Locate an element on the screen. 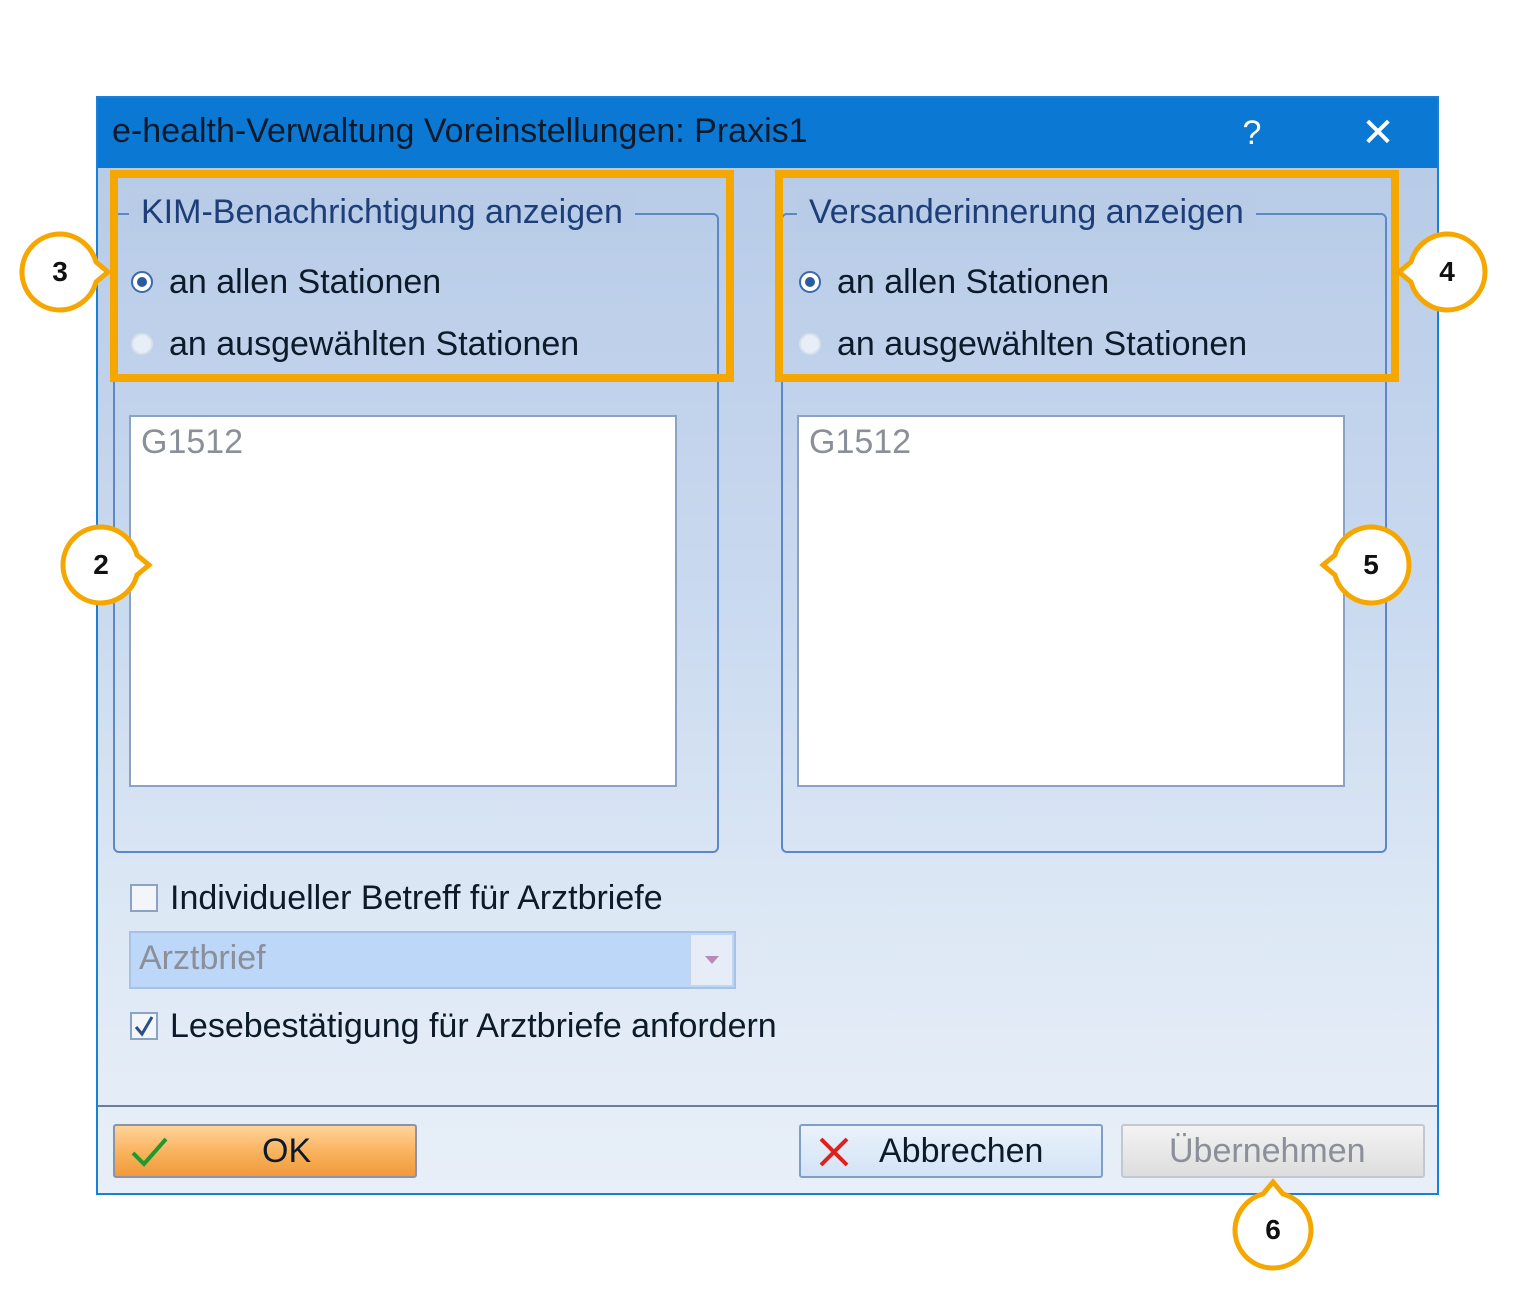 The height and width of the screenshot is (1293, 1536). callout-3: 3 is located at coordinates (65, 272).